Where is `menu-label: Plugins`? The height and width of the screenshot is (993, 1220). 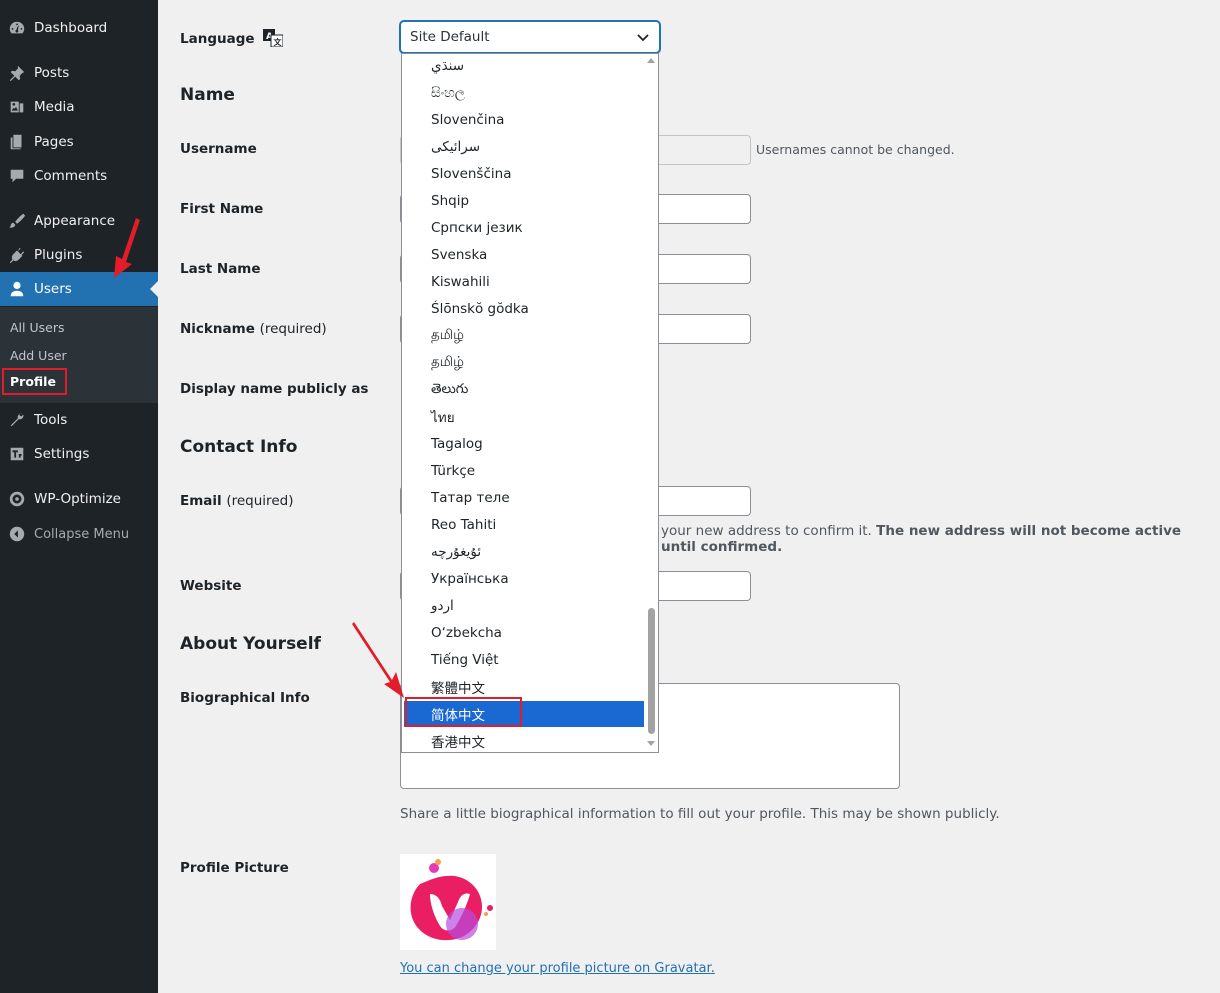 menu-label: Plugins is located at coordinates (58, 255).